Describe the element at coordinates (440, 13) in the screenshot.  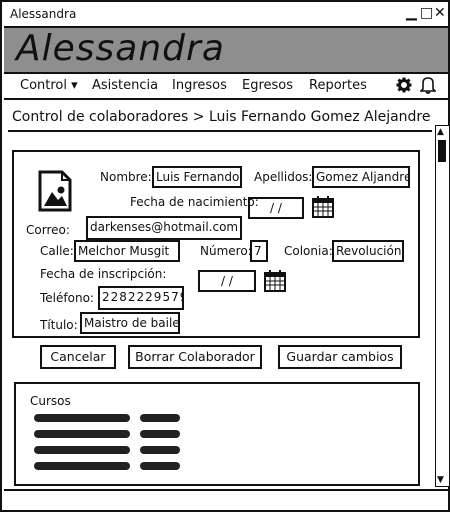
I see `close-icon: ✕` at that location.